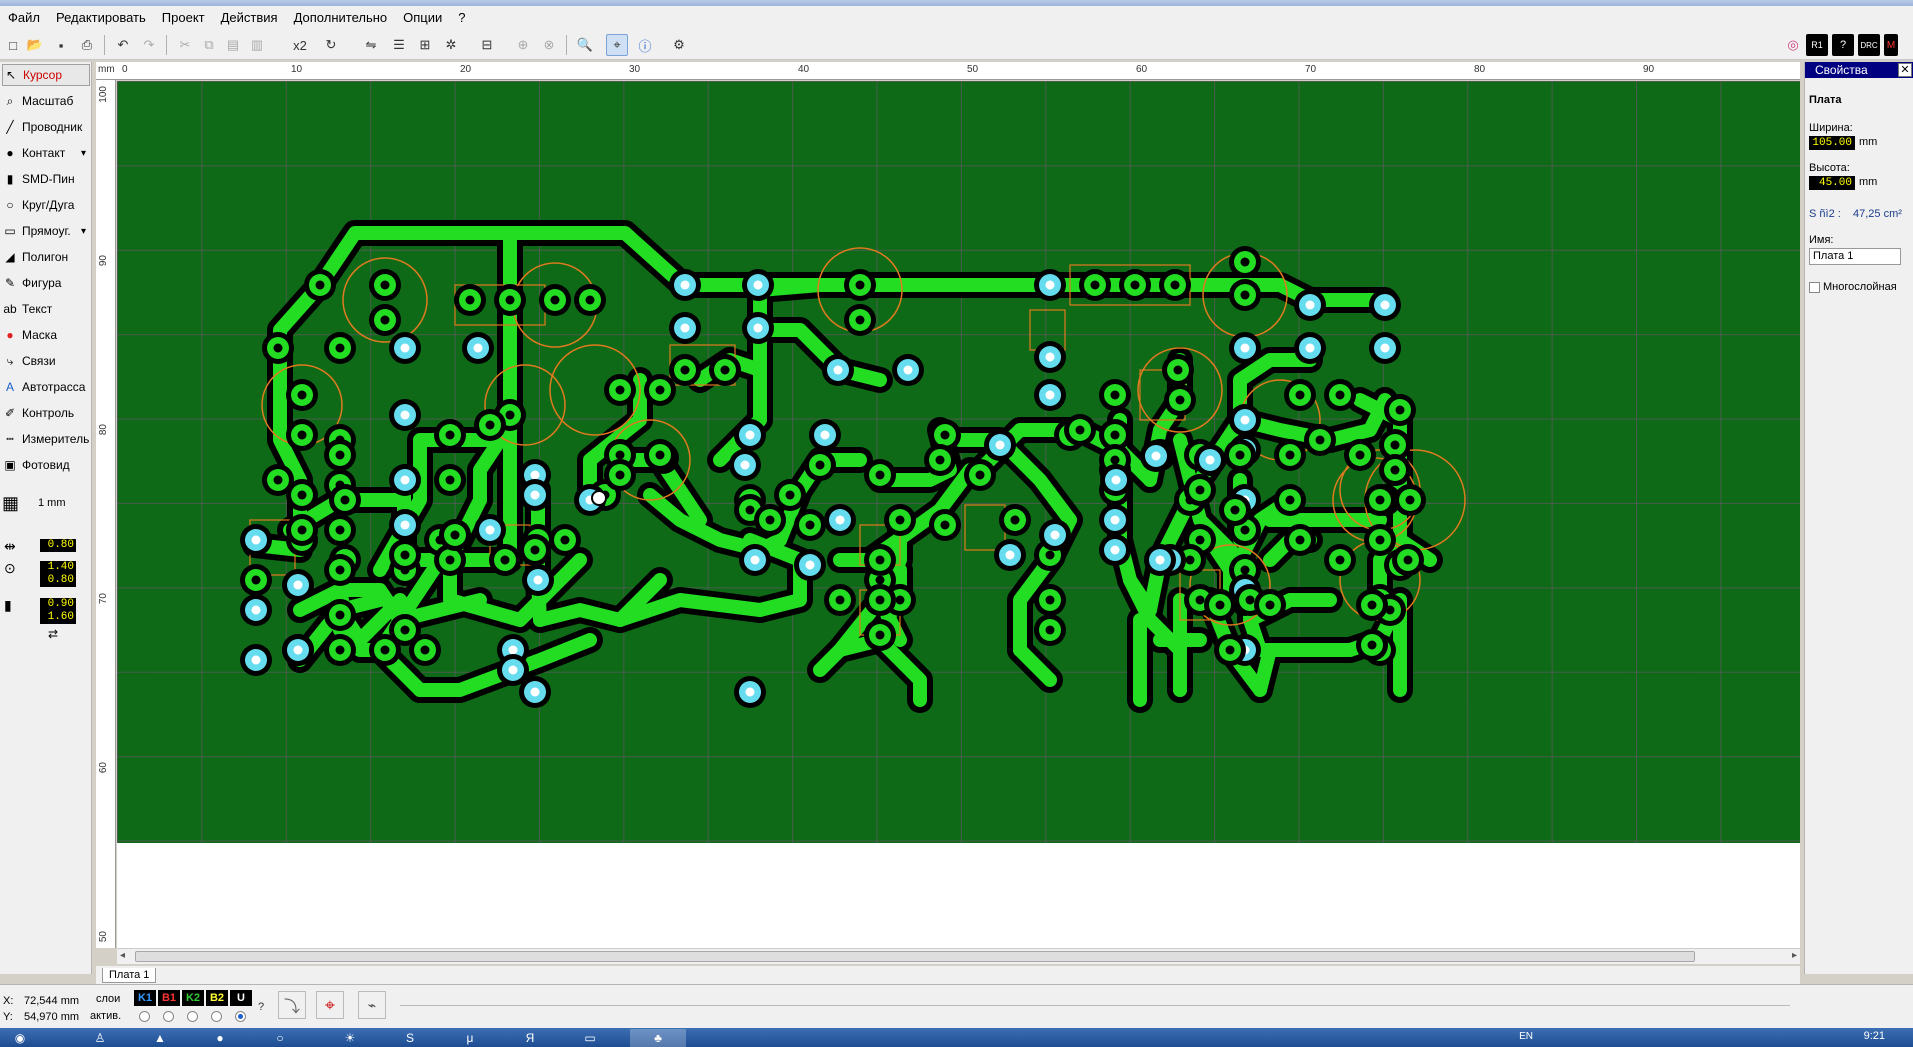 This screenshot has height=1047, width=1913. I want to click on scroll-right-icon: ▸, so click(1794, 955).